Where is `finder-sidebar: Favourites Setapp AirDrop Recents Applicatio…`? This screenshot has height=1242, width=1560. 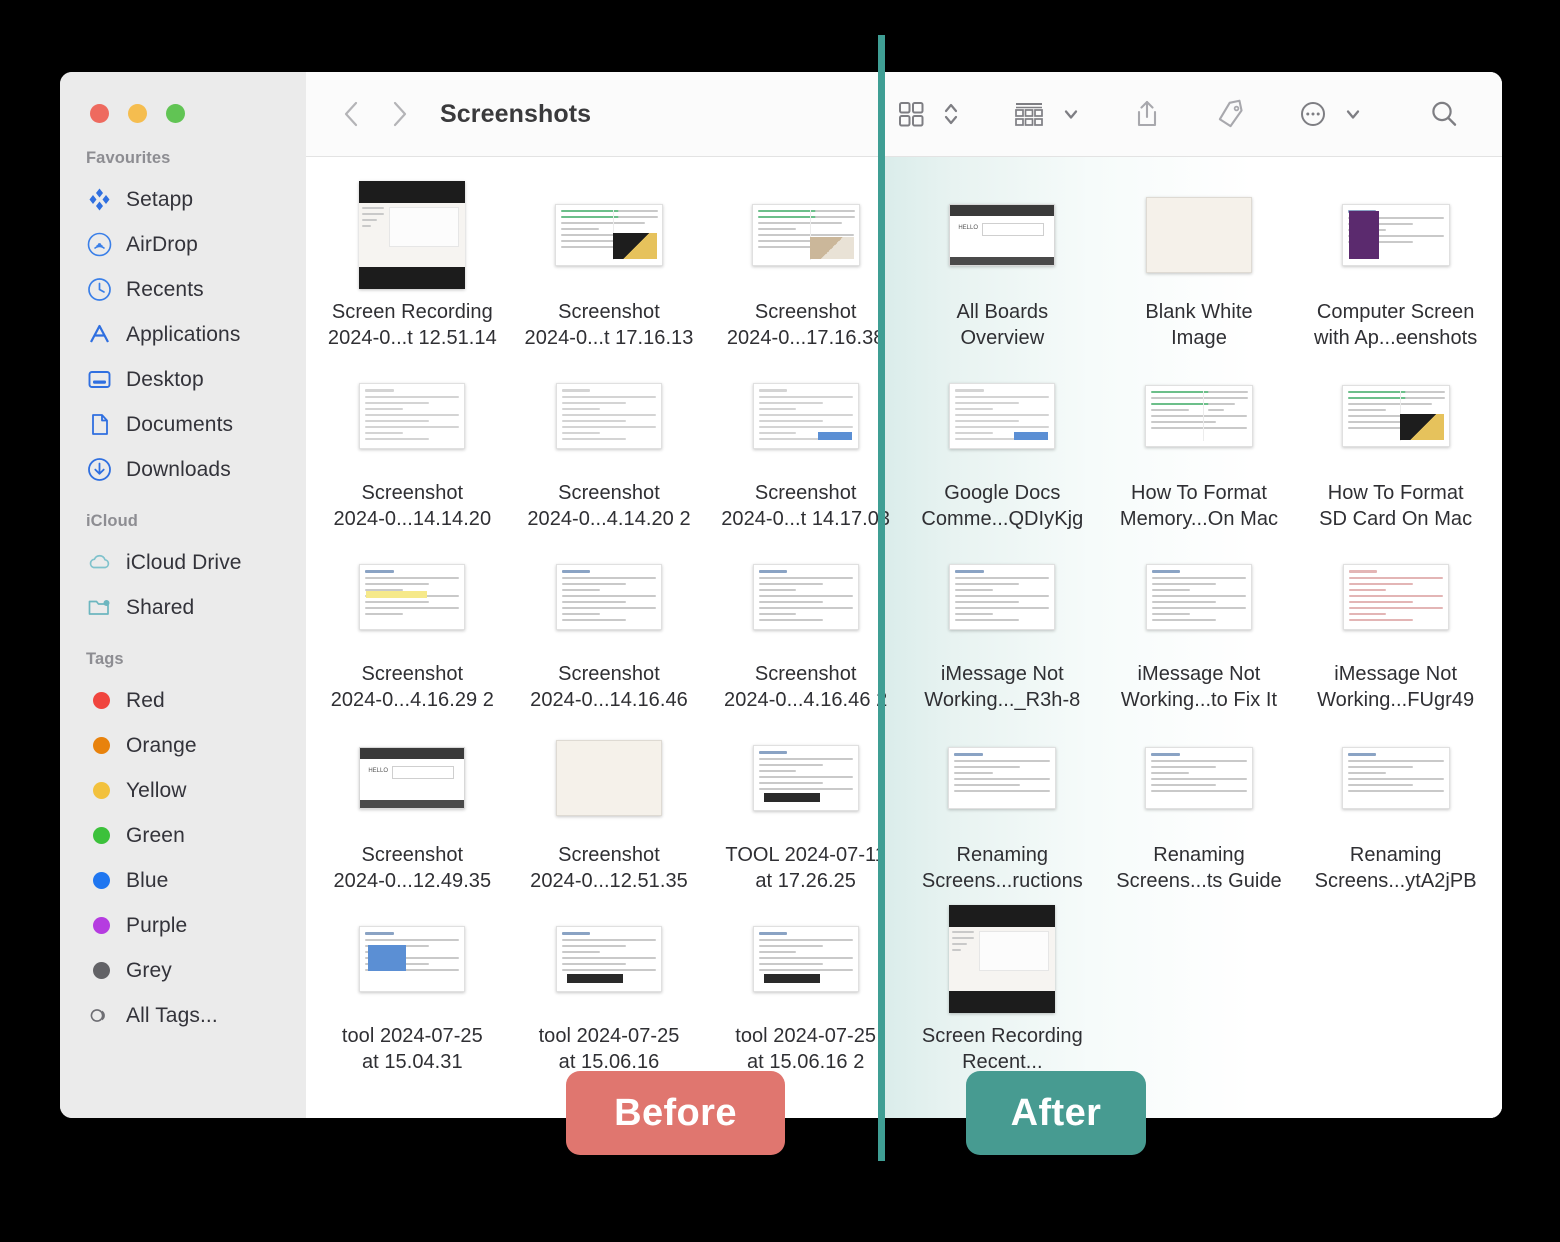
finder-sidebar: Favourites Setapp AirDrop Recents Applicatio… is located at coordinates (183, 595).